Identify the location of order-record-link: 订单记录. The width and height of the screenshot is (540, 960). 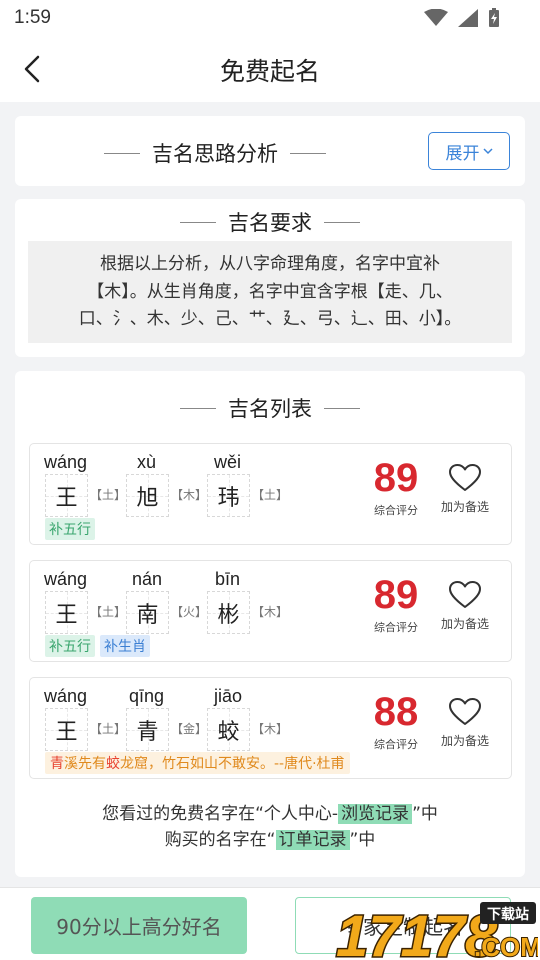
(312, 840).